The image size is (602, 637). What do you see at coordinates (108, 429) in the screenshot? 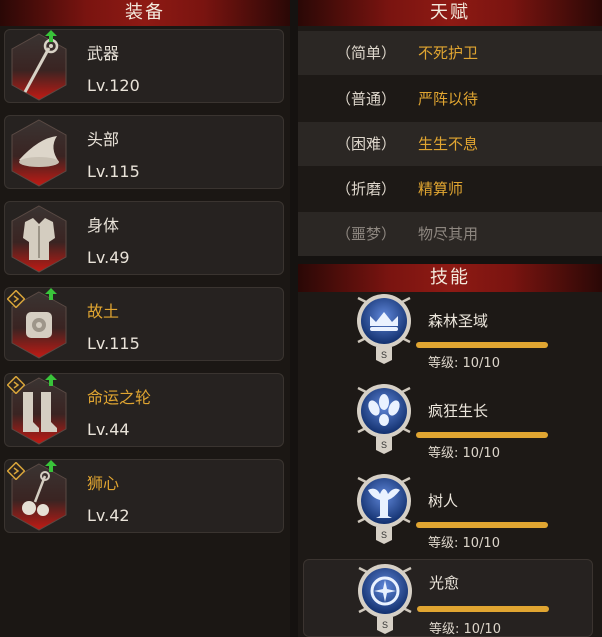
I see `equip-level: Lv.44` at bounding box center [108, 429].